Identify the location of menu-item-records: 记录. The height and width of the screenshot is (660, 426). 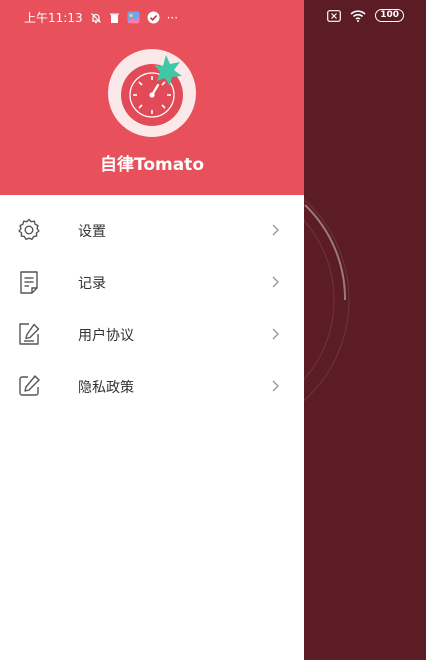
(152, 282).